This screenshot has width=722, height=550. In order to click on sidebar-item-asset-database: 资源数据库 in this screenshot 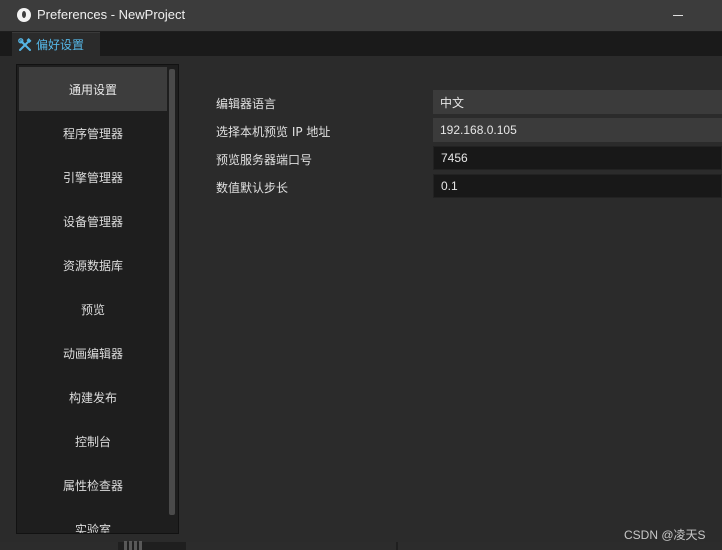, I will do `click(93, 265)`.